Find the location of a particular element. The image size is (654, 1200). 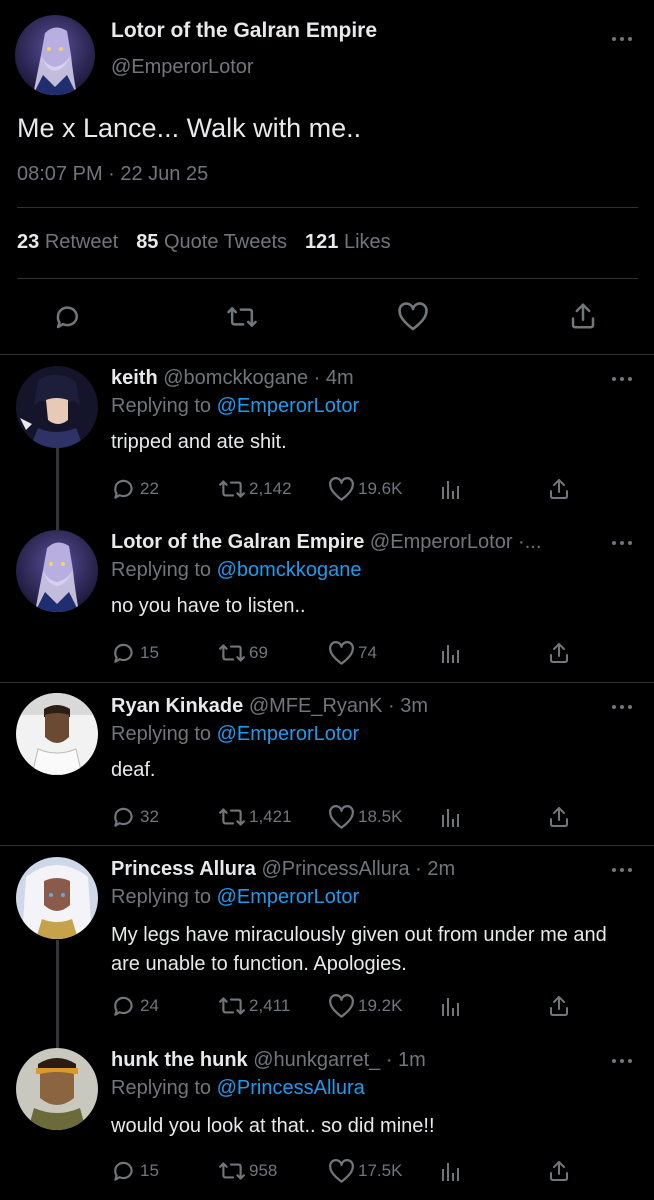

retweet-button: 2,411 is located at coordinates (254, 1006).